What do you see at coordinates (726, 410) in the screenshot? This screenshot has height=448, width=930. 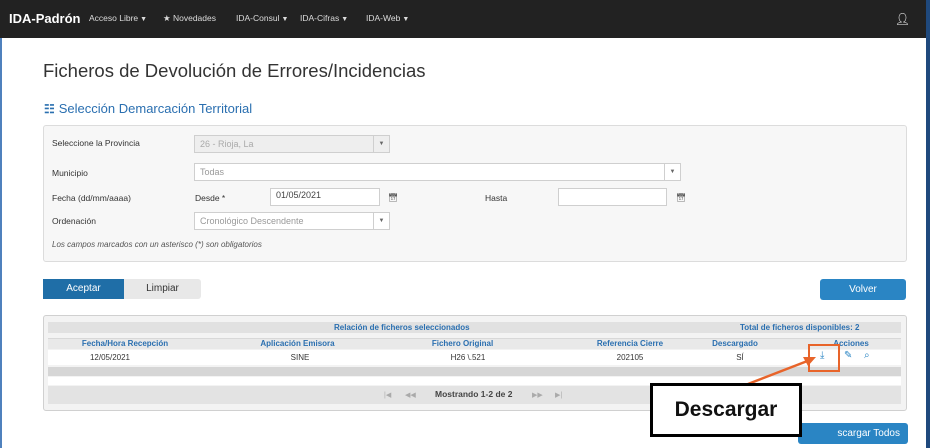 I see `annotation-callout: Descargar` at bounding box center [726, 410].